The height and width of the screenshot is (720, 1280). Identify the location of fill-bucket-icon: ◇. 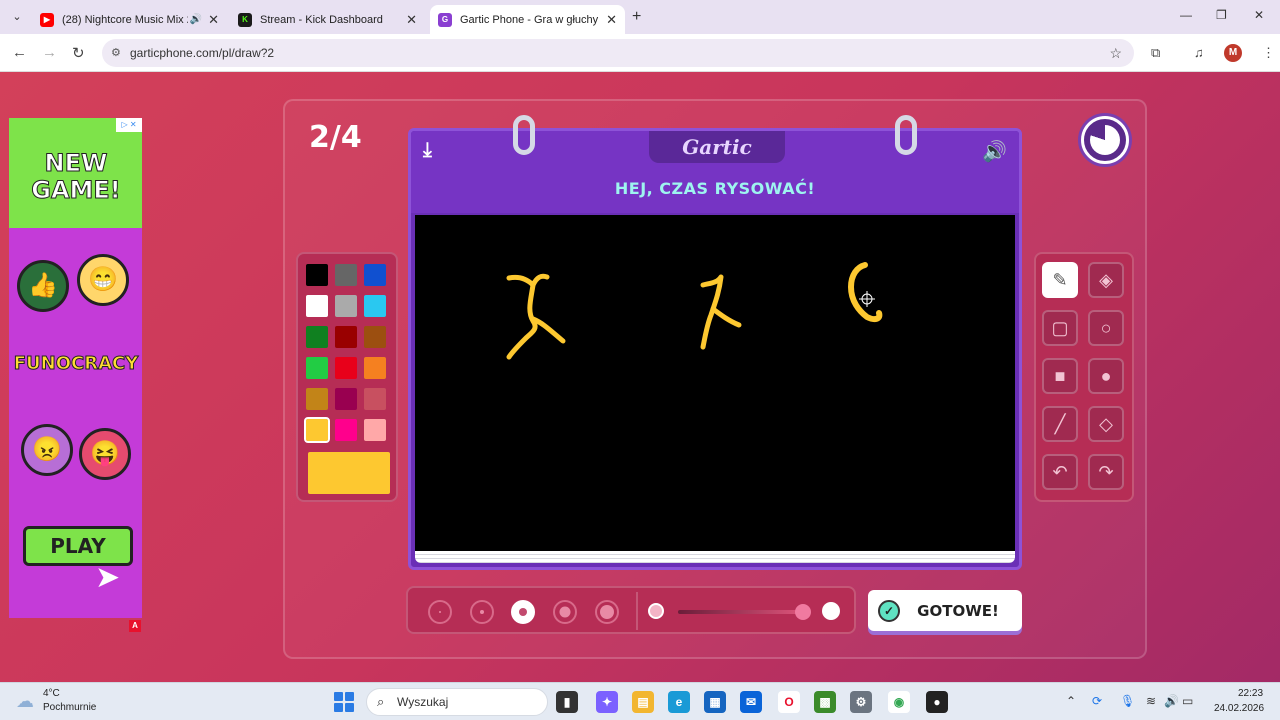
(1106, 424).